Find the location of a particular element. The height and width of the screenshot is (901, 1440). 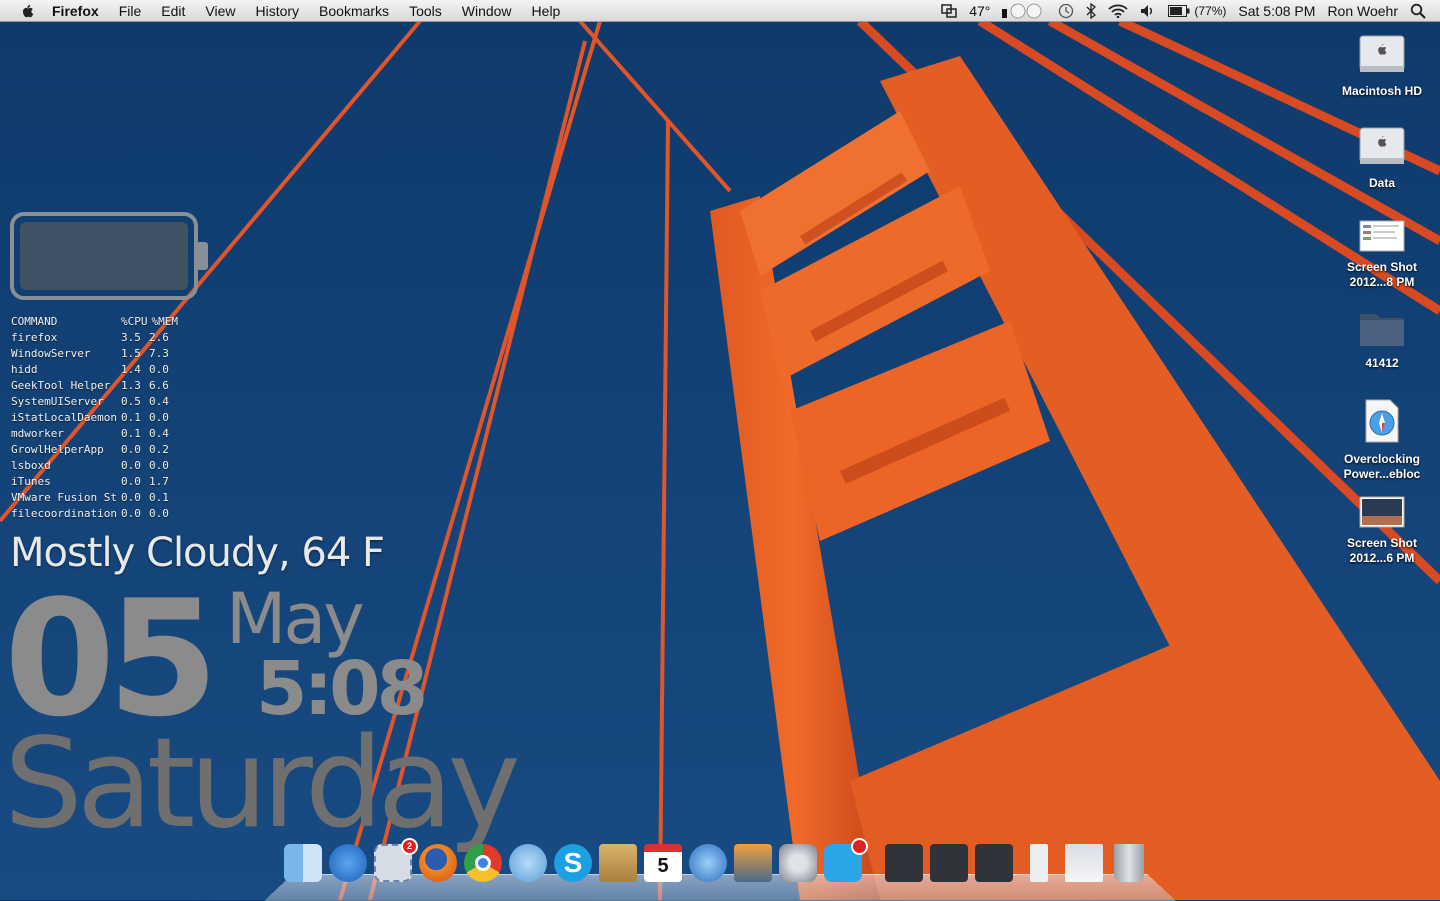

dock-system-preferences-icon is located at coordinates (798, 863).